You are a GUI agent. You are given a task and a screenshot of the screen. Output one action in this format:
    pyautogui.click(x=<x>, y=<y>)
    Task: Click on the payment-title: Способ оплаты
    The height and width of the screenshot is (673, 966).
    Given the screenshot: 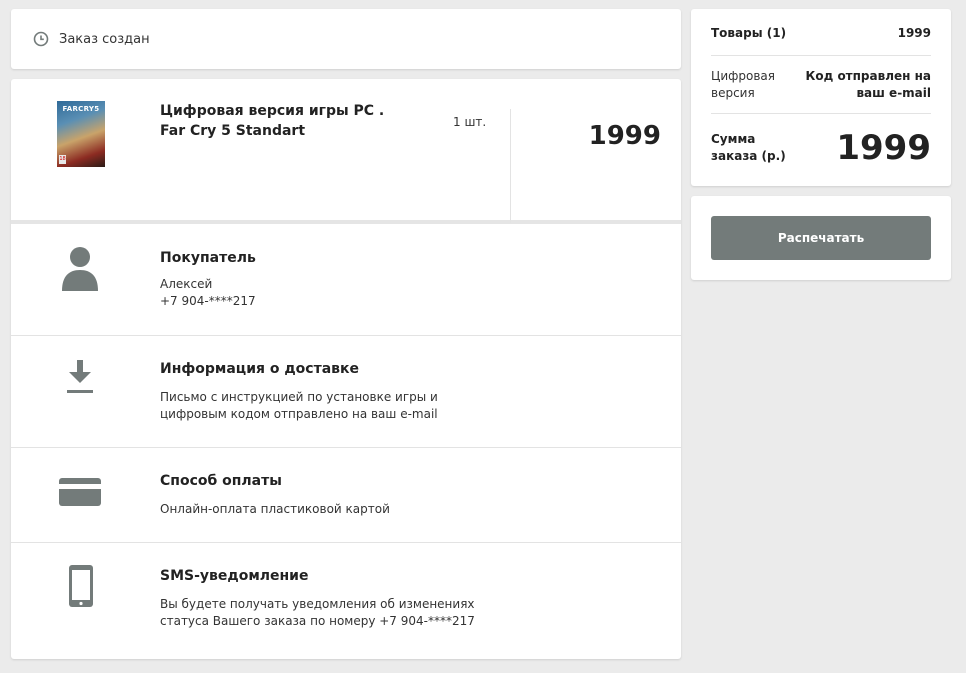 What is the action you would take?
    pyautogui.click(x=221, y=481)
    